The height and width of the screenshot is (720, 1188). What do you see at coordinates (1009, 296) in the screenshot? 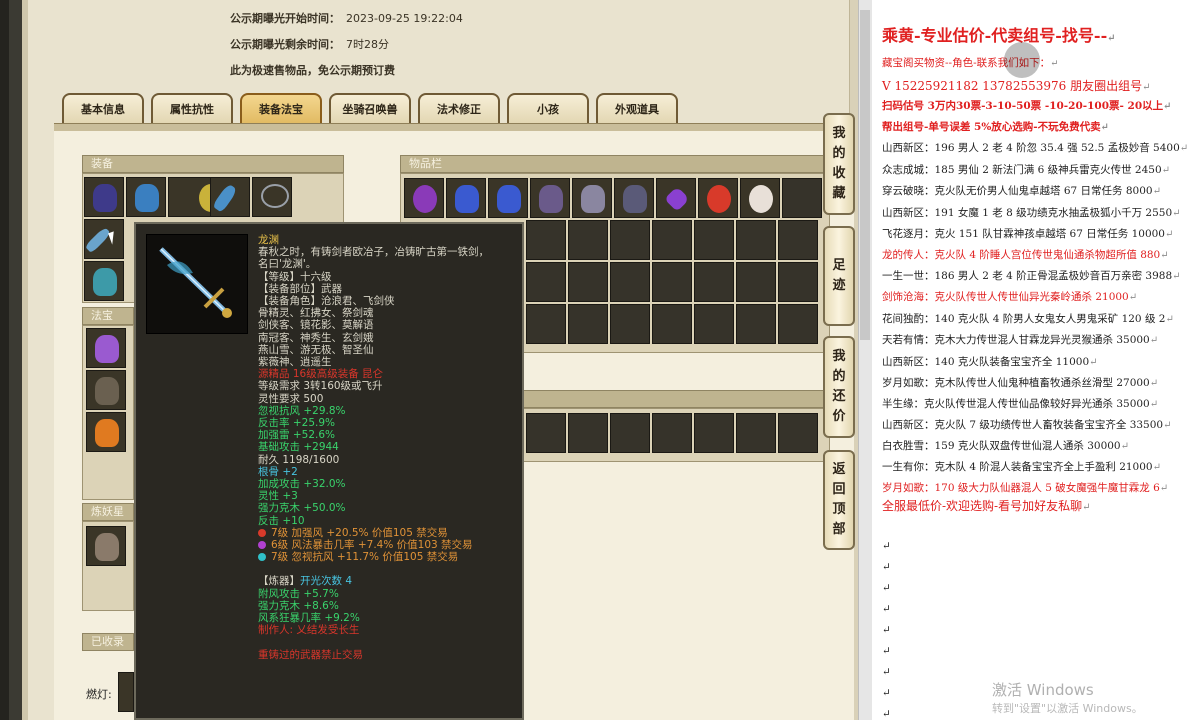
I see `note-line: 剑饰沧海：克火队传世人传世仙异光秦岭通杀 21000↵` at bounding box center [1009, 296].